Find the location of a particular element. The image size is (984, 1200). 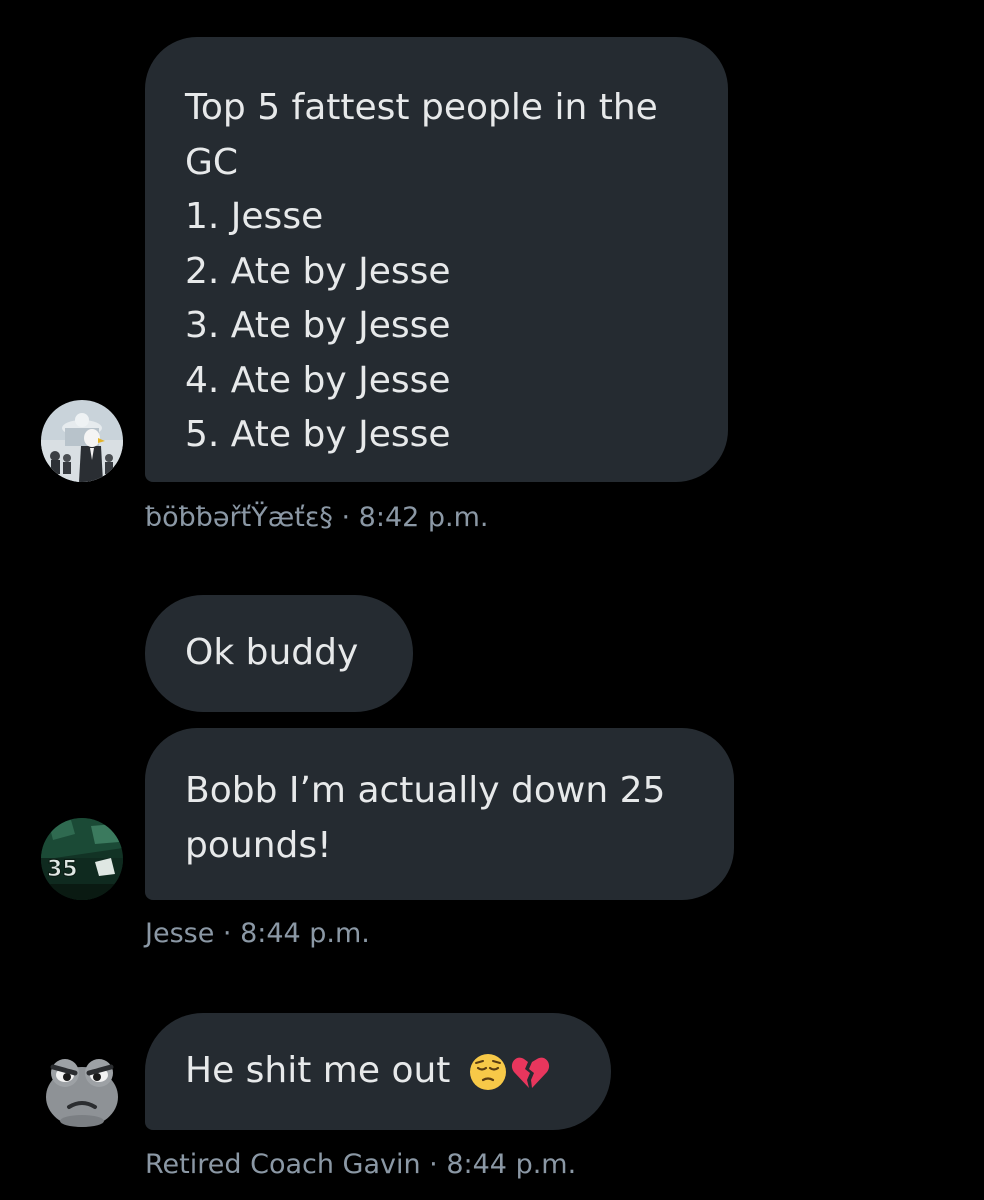

message-meta: ƀöƀƀəřťŸæťɛ§ · 8:42 p.m. is located at coordinates (317, 517).